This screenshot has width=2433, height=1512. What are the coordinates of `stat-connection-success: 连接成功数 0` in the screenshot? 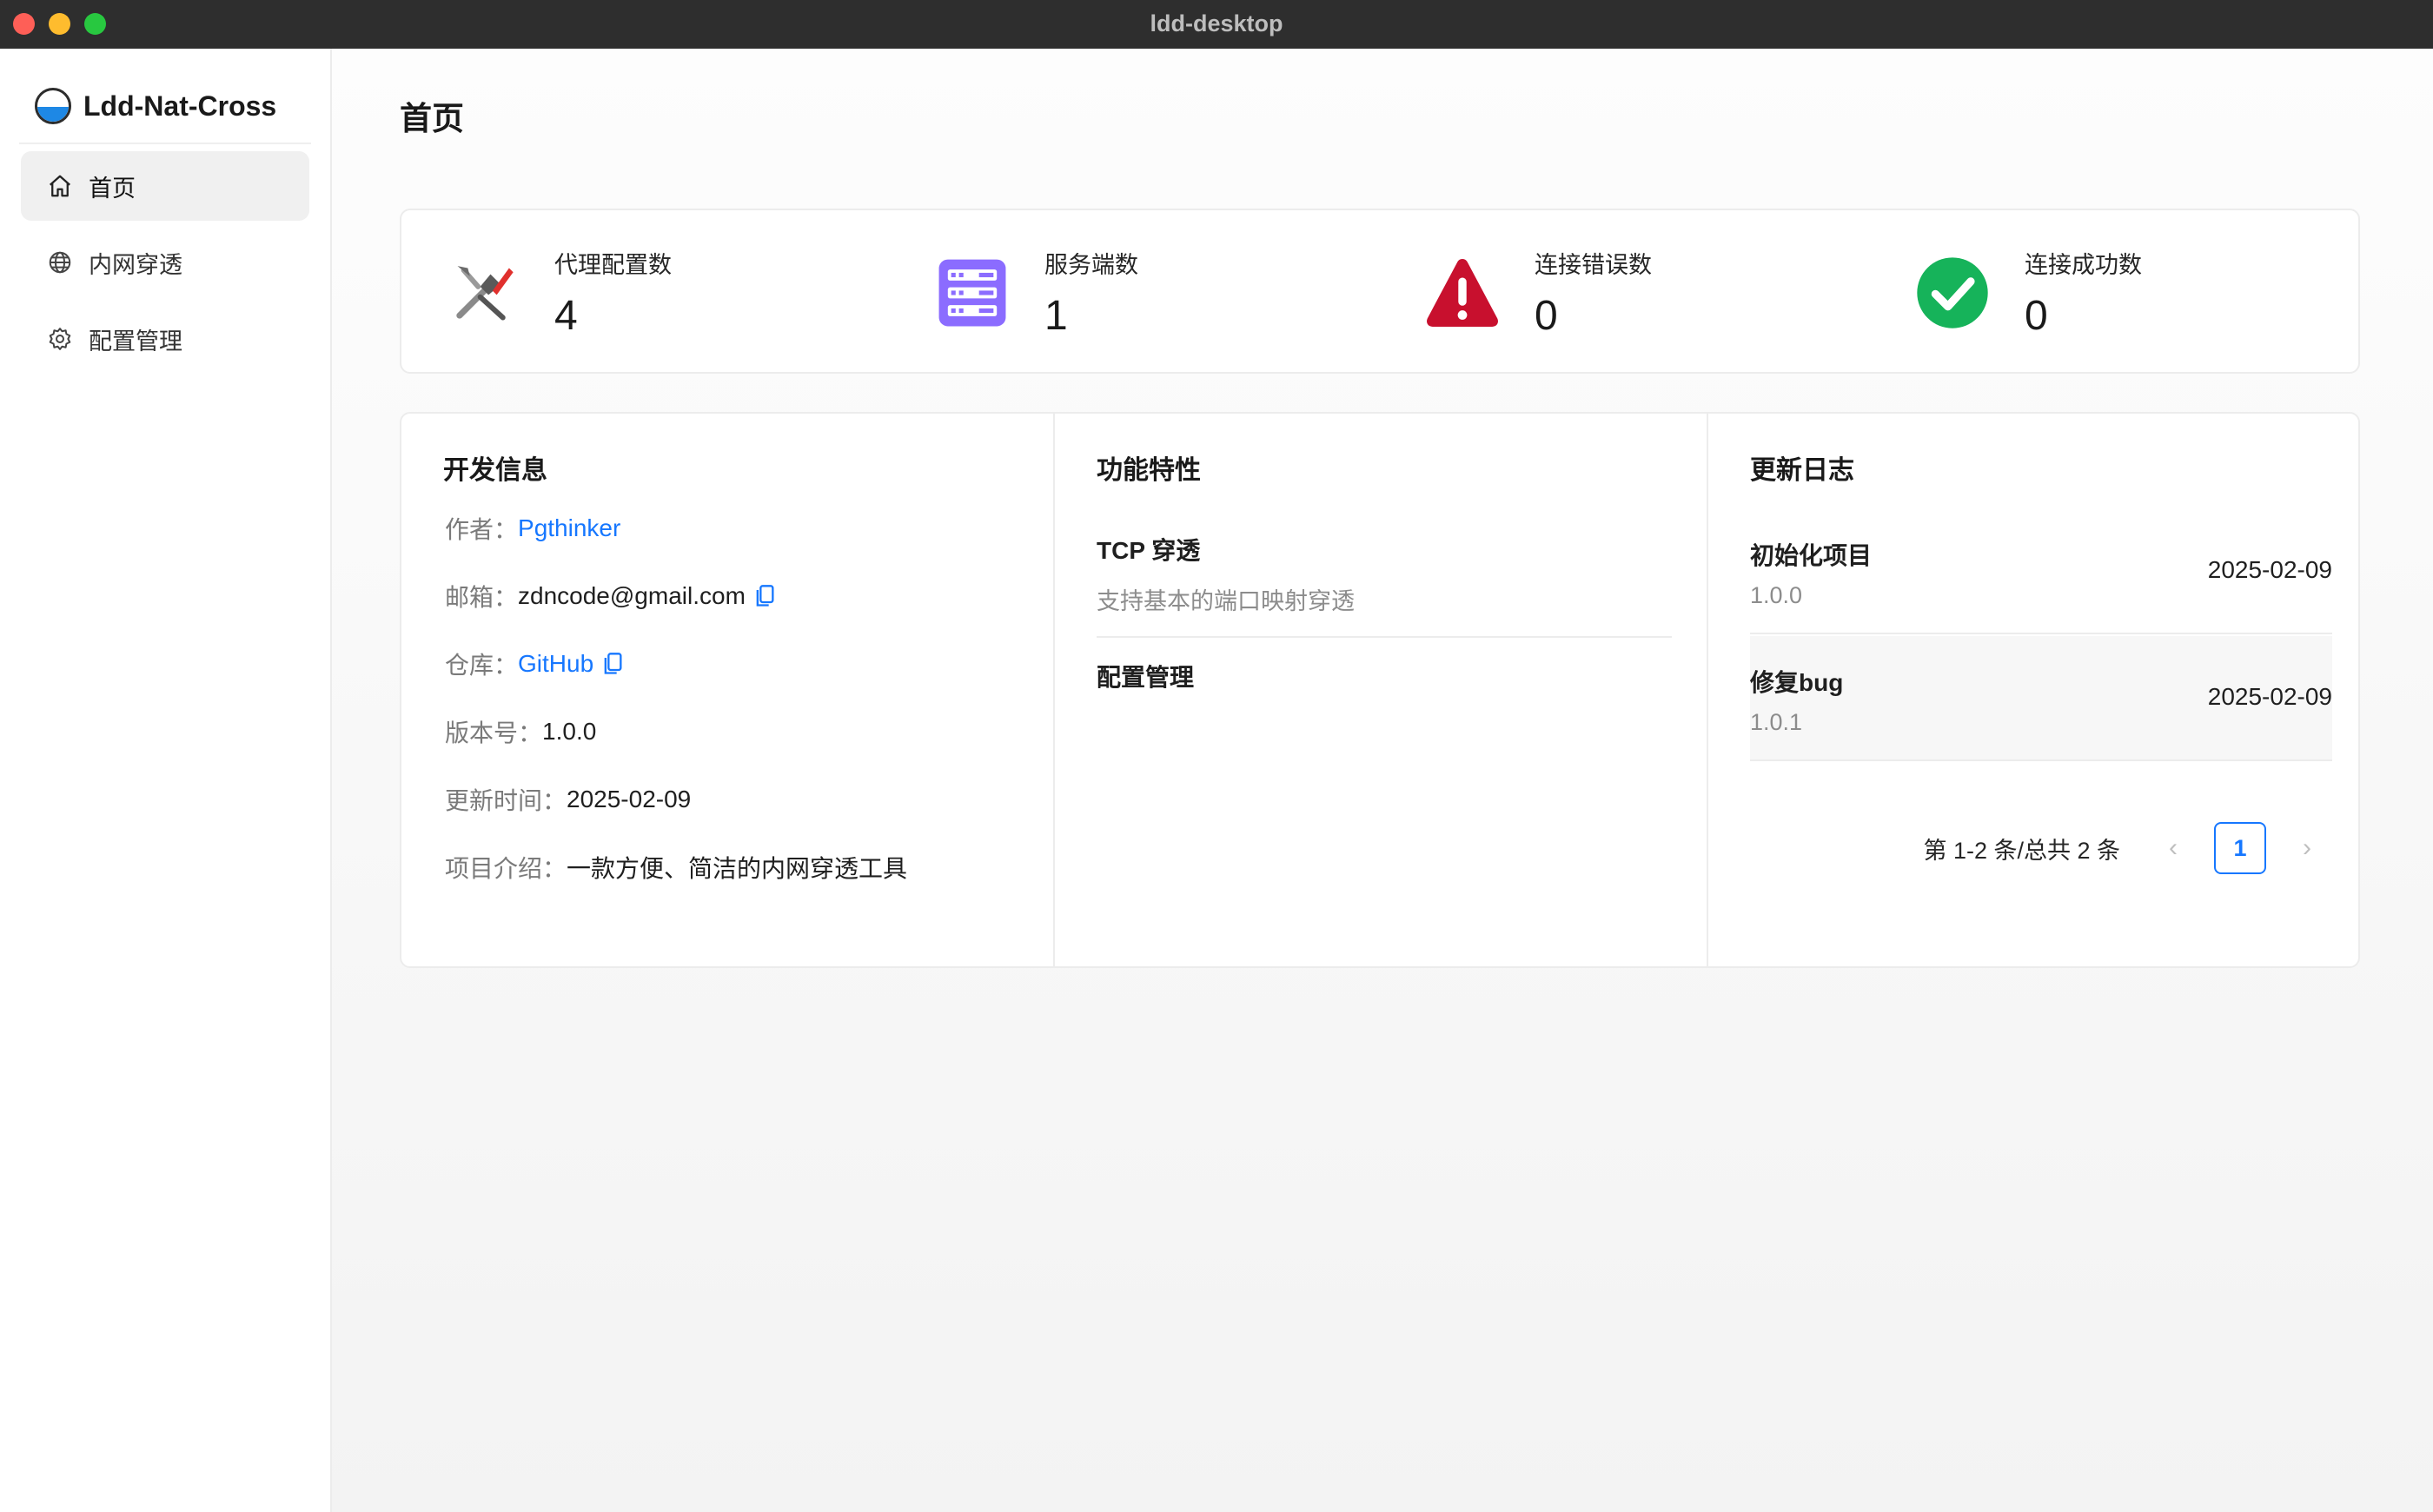 It's located at (2028, 292).